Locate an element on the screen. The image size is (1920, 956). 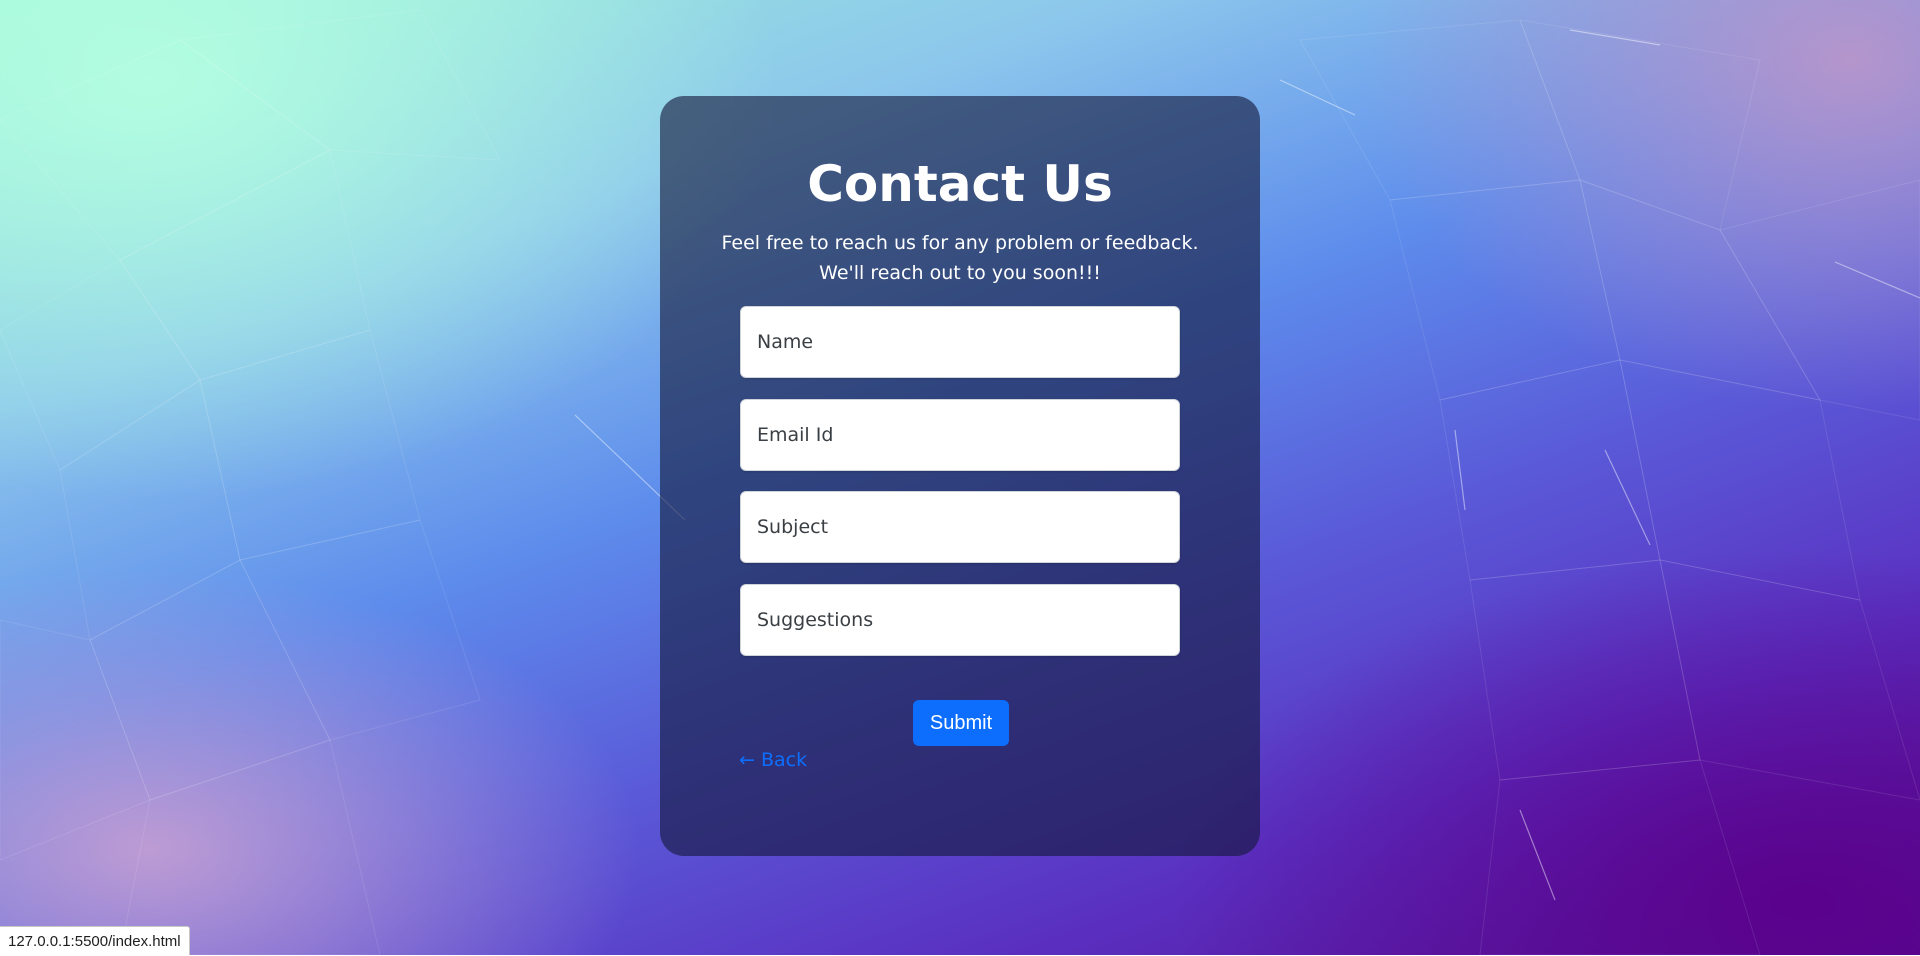
subtitle-line-2: We'll reach out to you soon!!! is located at coordinates (960, 273).